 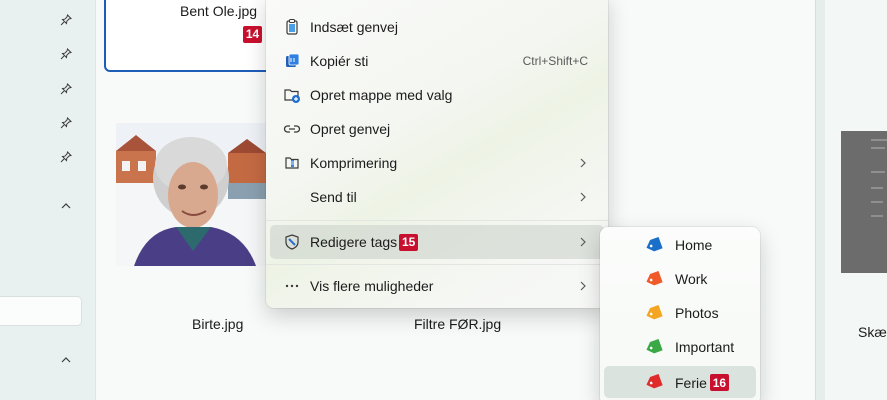 I want to click on file-name: Birte.jpg, so click(x=218, y=324).